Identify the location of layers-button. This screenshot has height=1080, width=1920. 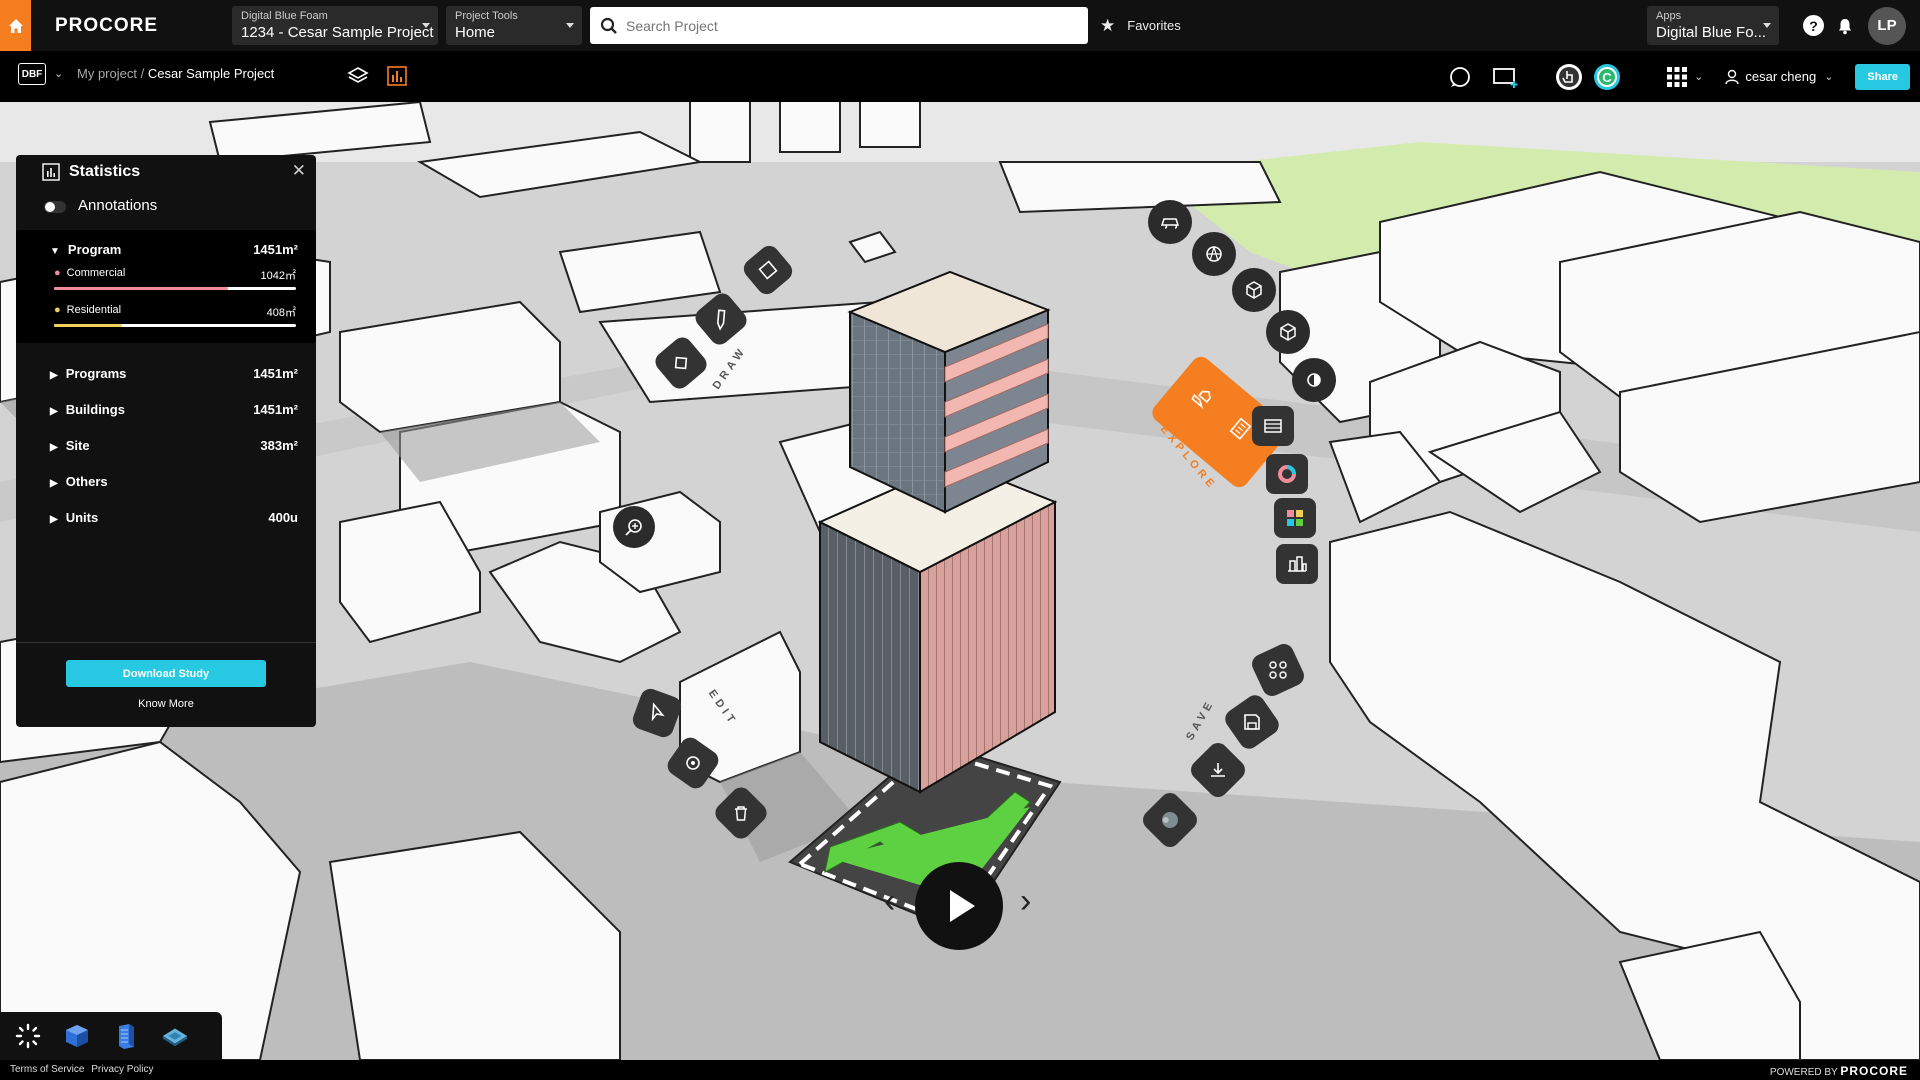
(358, 76).